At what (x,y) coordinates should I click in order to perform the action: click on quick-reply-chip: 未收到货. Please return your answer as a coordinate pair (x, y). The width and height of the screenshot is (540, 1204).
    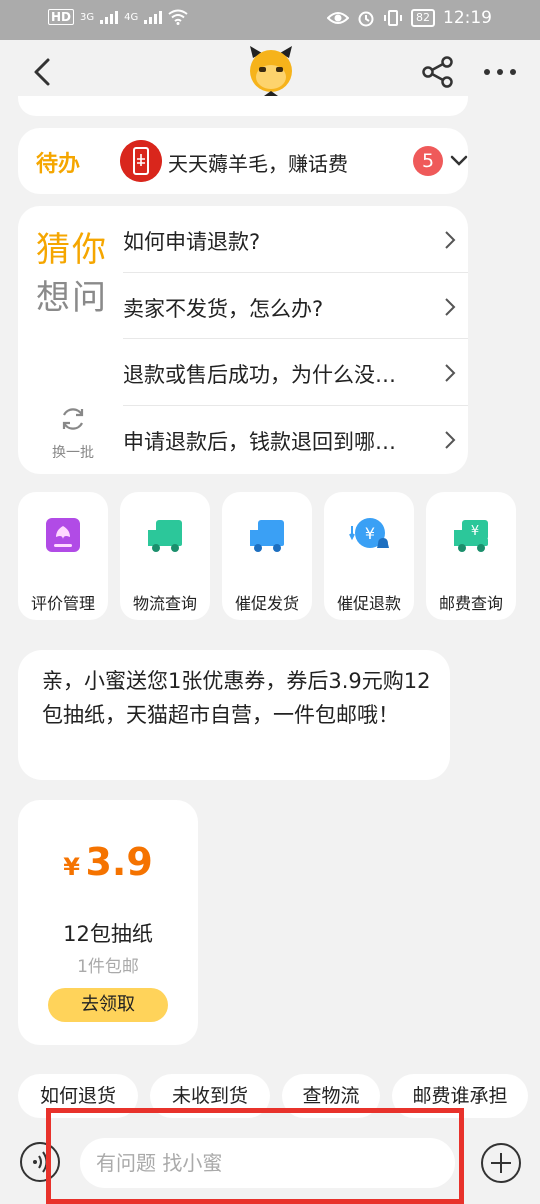
    Looking at the image, I should click on (210, 1096).